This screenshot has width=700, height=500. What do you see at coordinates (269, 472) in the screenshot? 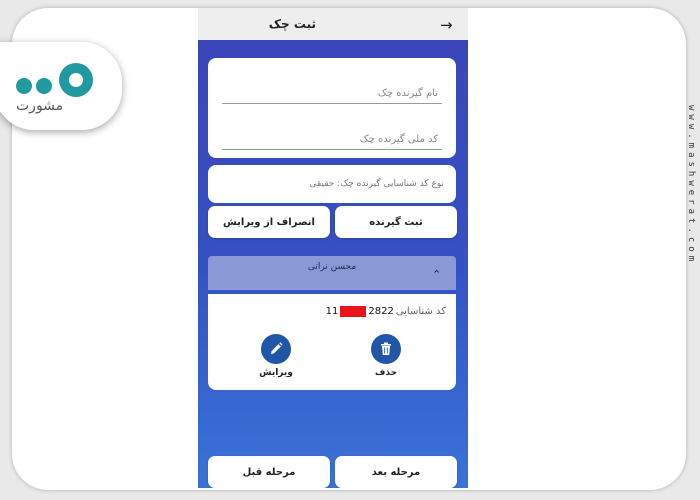
I see `previous-step-button: مرحله قبل` at bounding box center [269, 472].